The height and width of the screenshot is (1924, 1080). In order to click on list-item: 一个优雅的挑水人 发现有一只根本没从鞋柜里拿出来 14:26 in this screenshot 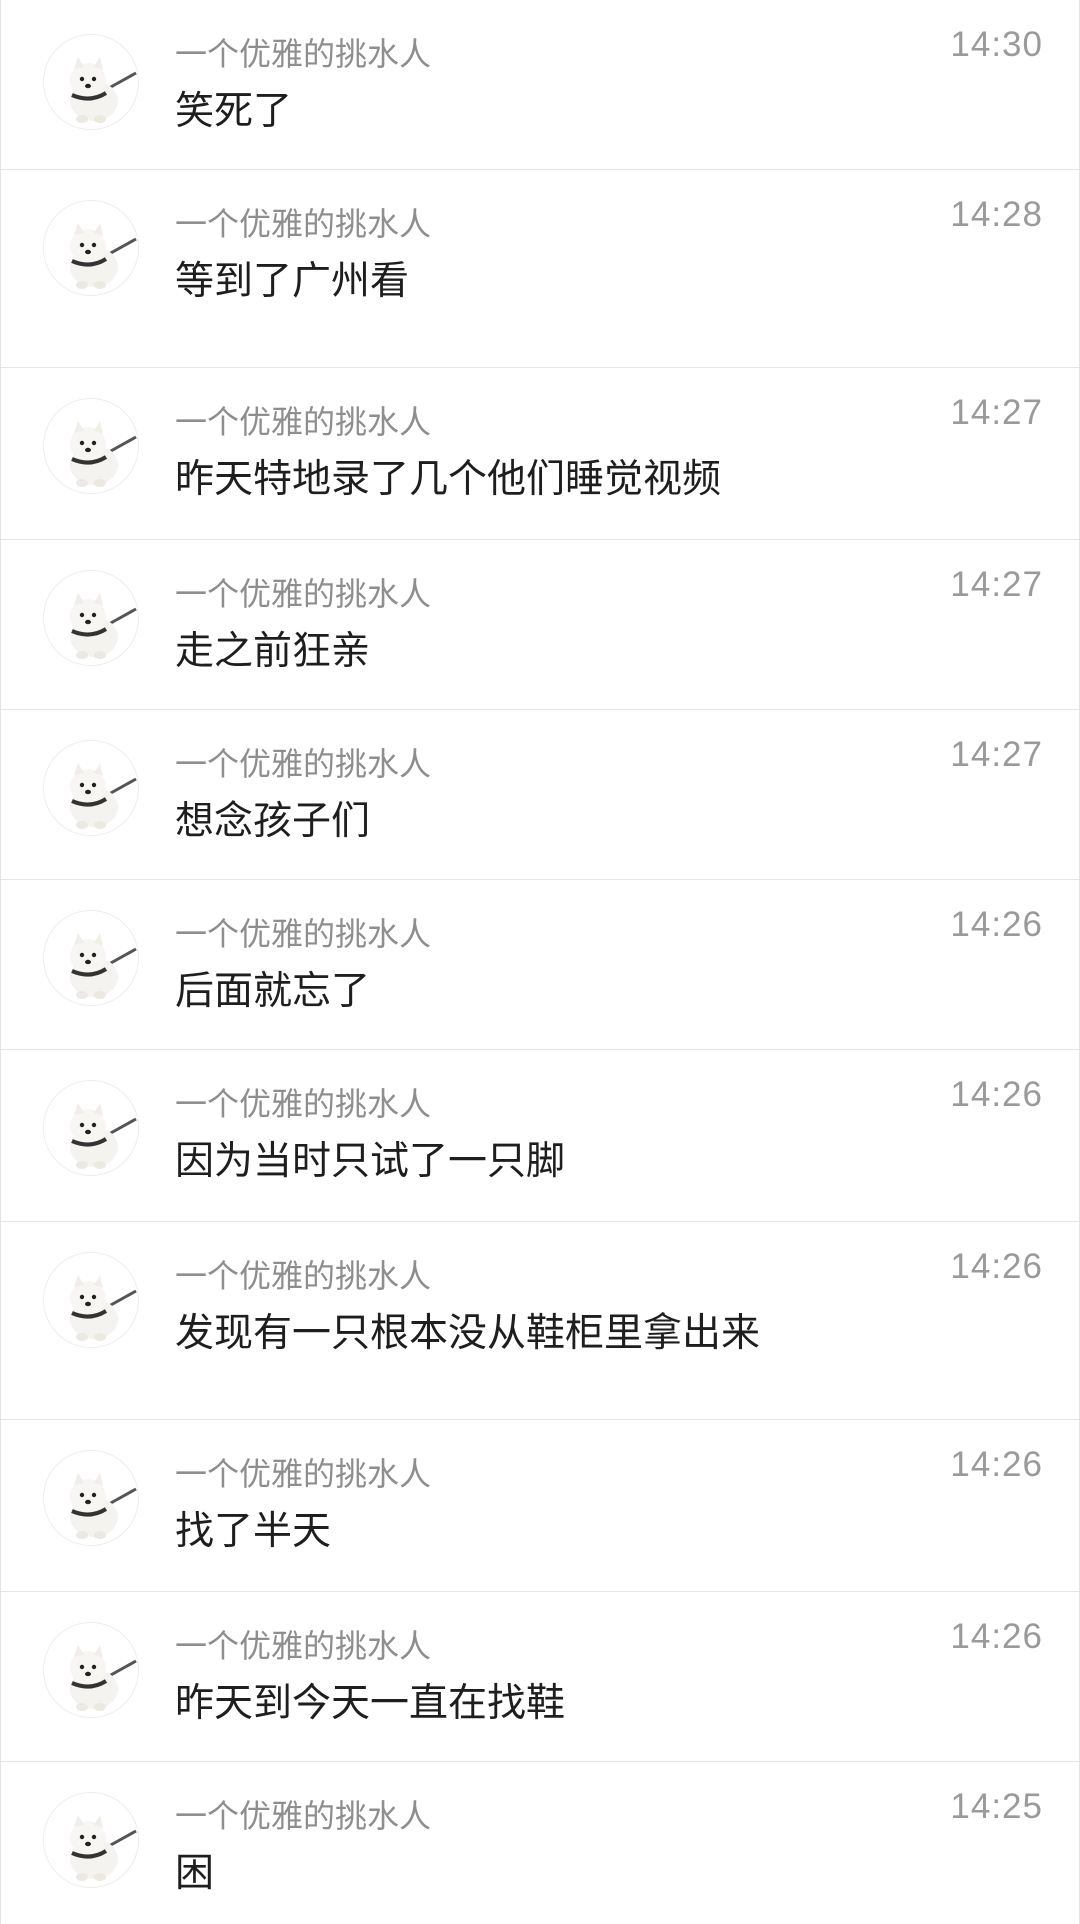, I will do `click(540, 1321)`.